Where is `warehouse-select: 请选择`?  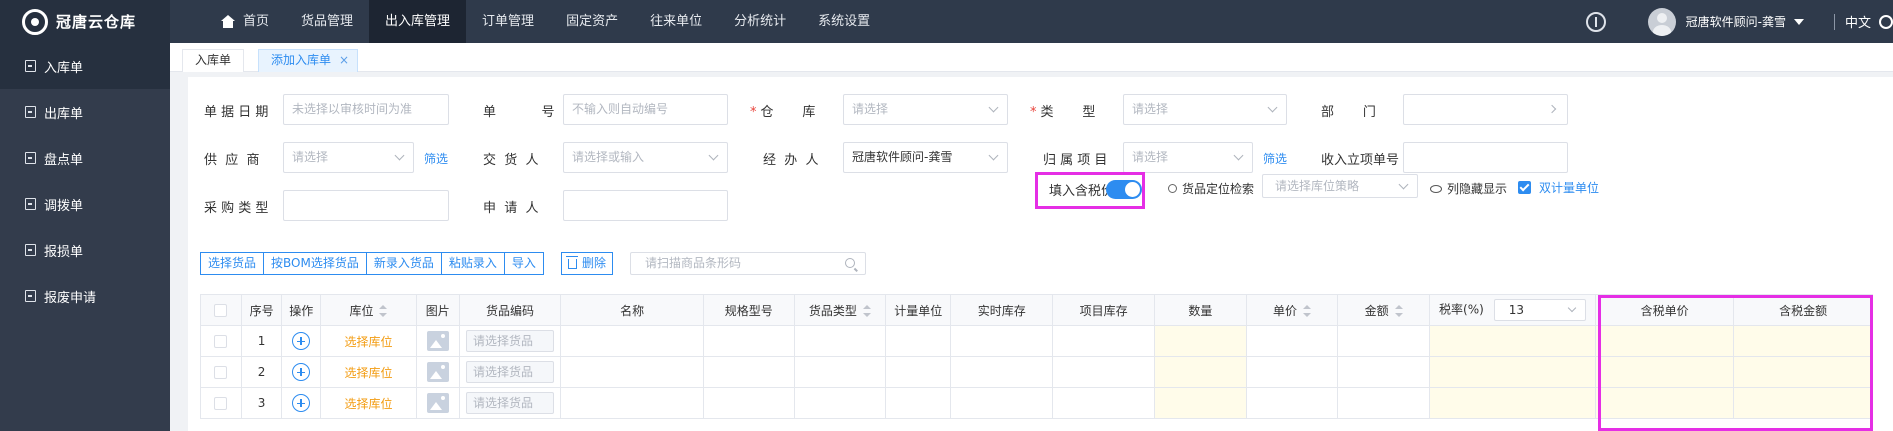 warehouse-select: 请选择 is located at coordinates (925, 109).